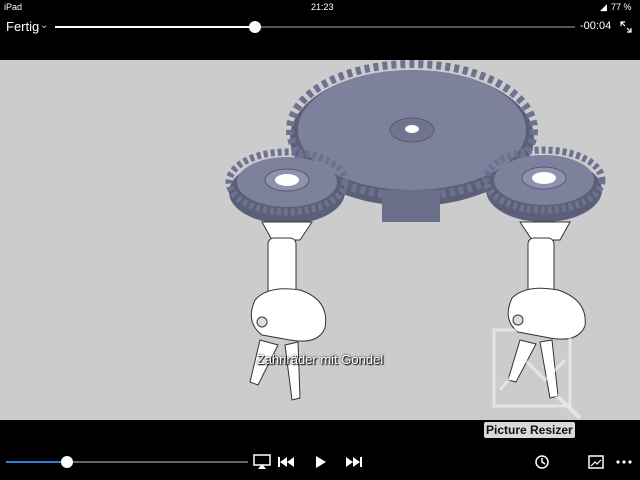  Describe the element at coordinates (127, 462) in the screenshot. I see `volume-slider` at that location.